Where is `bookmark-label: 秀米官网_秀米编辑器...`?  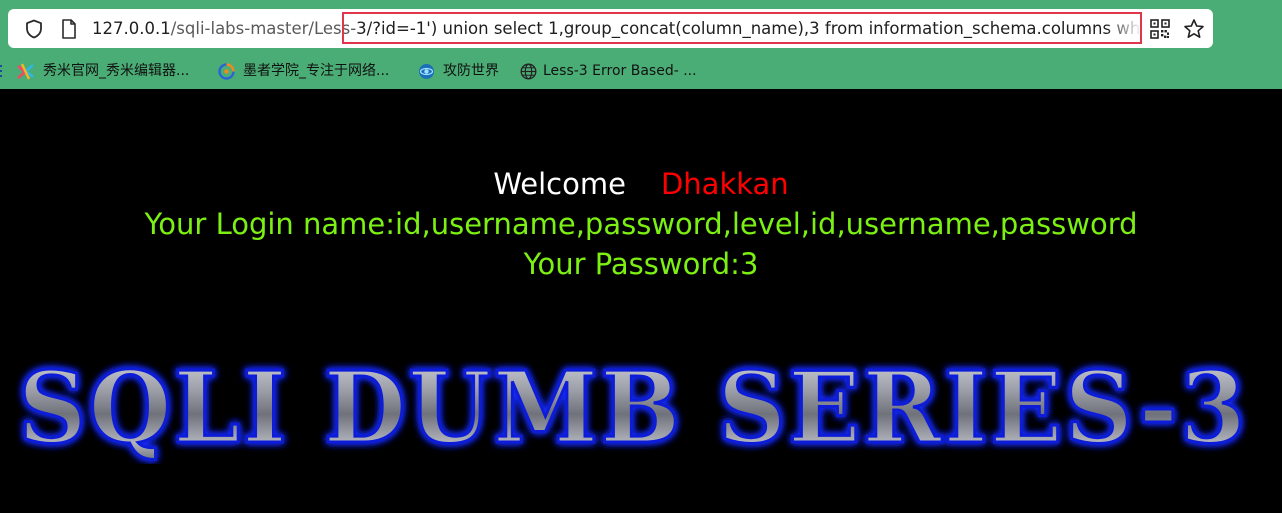
bookmark-label: 秀米官网_秀米编辑器... is located at coordinates (116, 71).